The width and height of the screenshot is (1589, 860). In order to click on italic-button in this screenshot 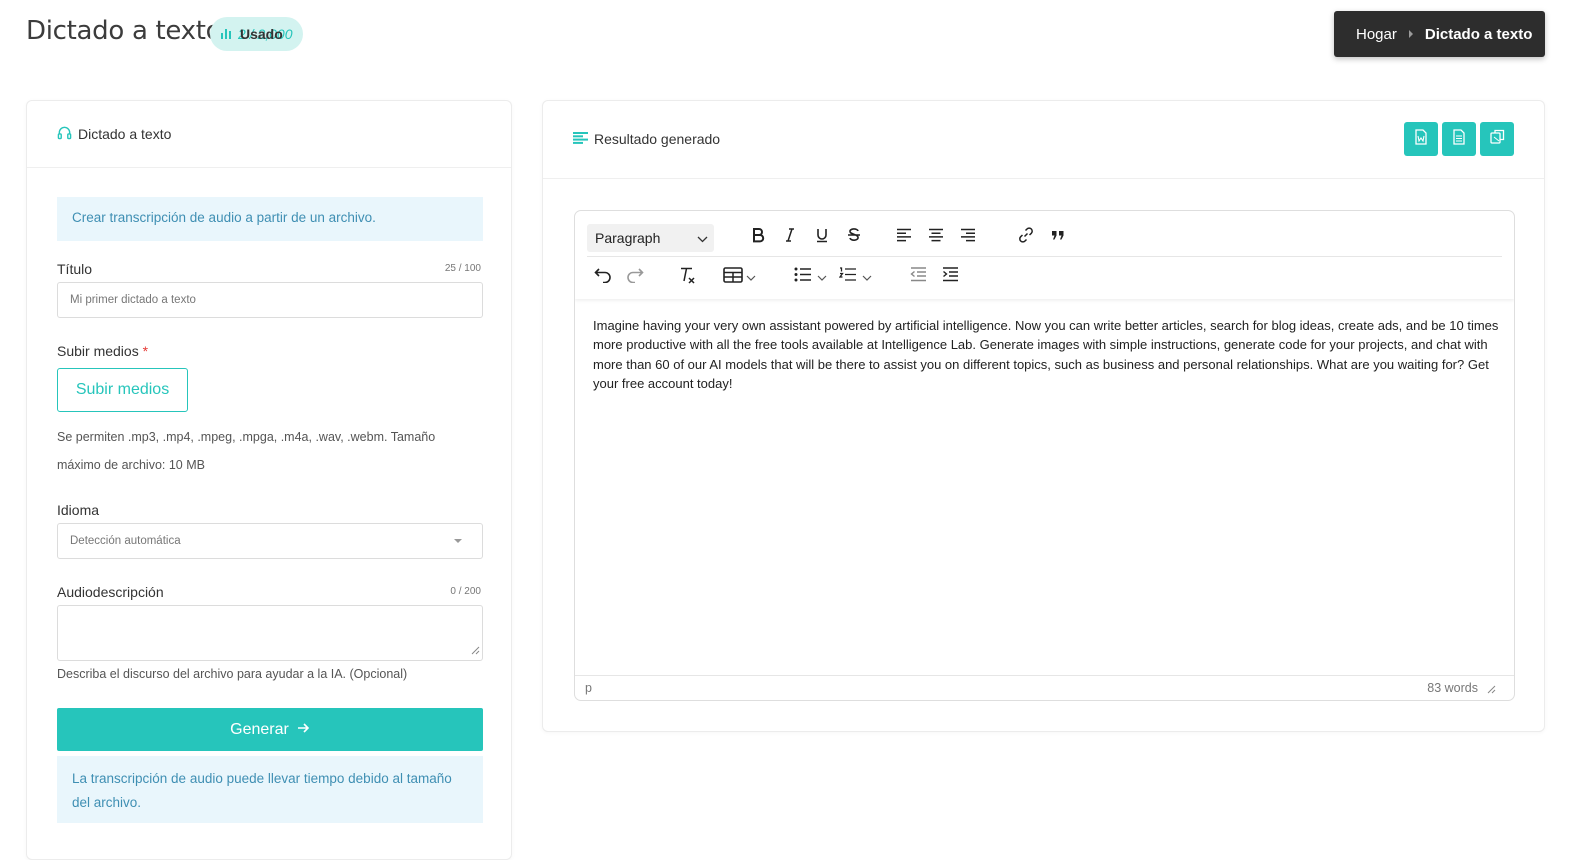, I will do `click(790, 238)`.